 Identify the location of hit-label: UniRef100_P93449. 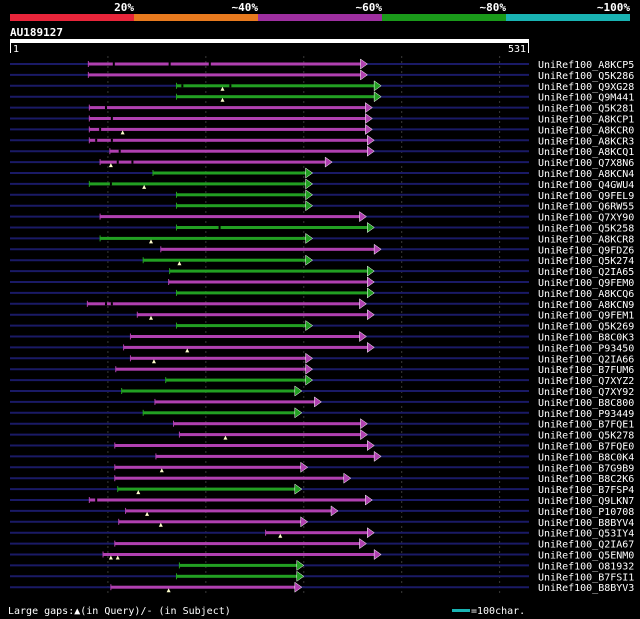
(586, 414).